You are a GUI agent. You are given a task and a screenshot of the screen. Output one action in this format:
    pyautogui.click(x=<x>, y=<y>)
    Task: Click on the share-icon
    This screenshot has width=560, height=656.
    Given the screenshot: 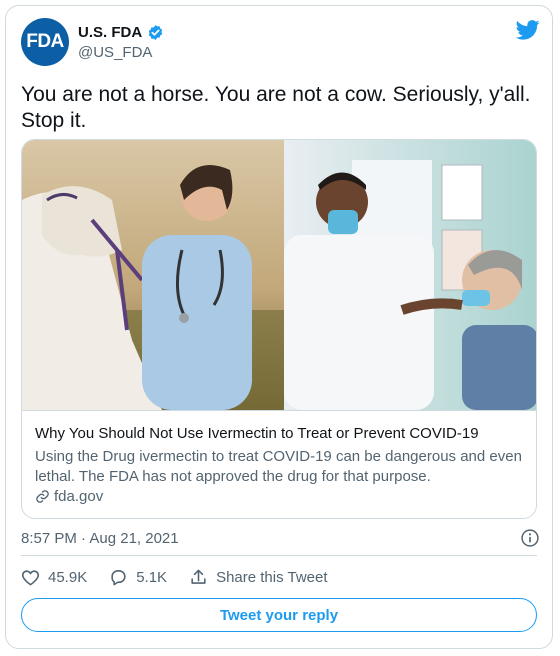 What is the action you would take?
    pyautogui.click(x=198, y=576)
    